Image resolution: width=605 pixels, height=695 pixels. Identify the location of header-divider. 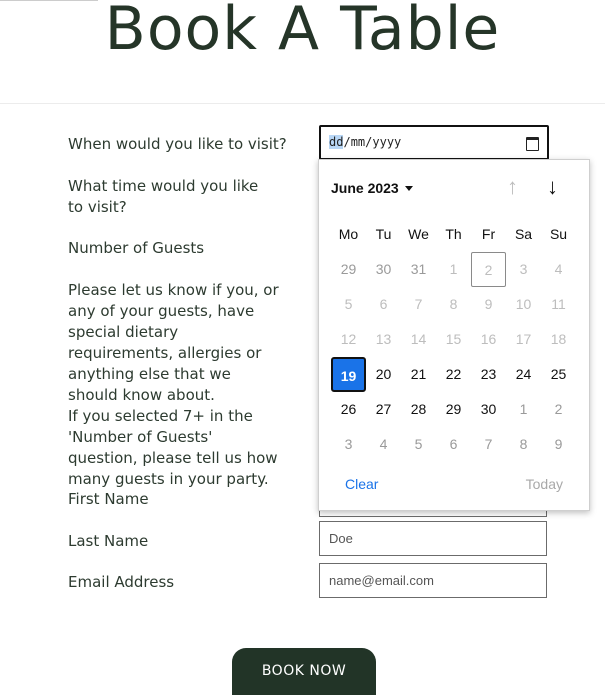
(302, 103).